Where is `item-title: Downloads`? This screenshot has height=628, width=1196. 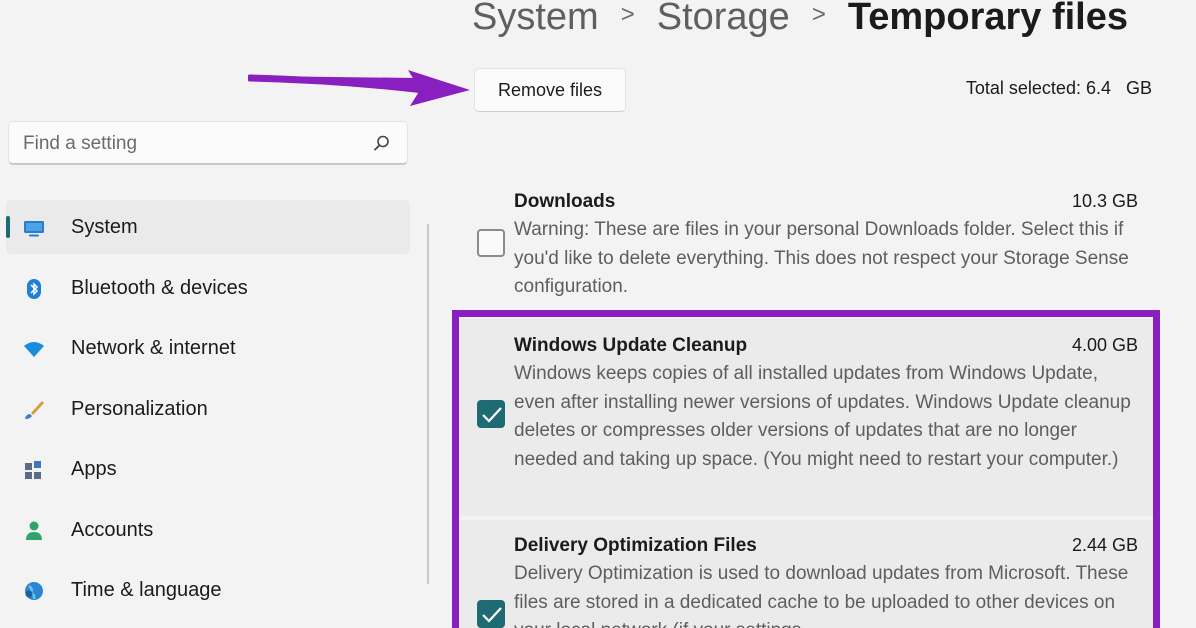 item-title: Downloads is located at coordinates (565, 201).